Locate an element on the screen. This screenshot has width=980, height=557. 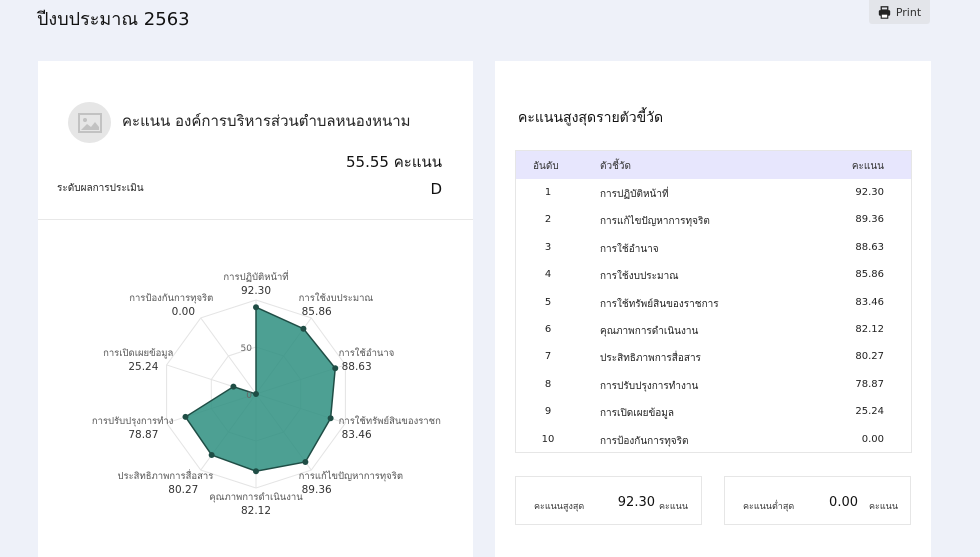
row-rank: 6 is located at coordinates (548, 329).